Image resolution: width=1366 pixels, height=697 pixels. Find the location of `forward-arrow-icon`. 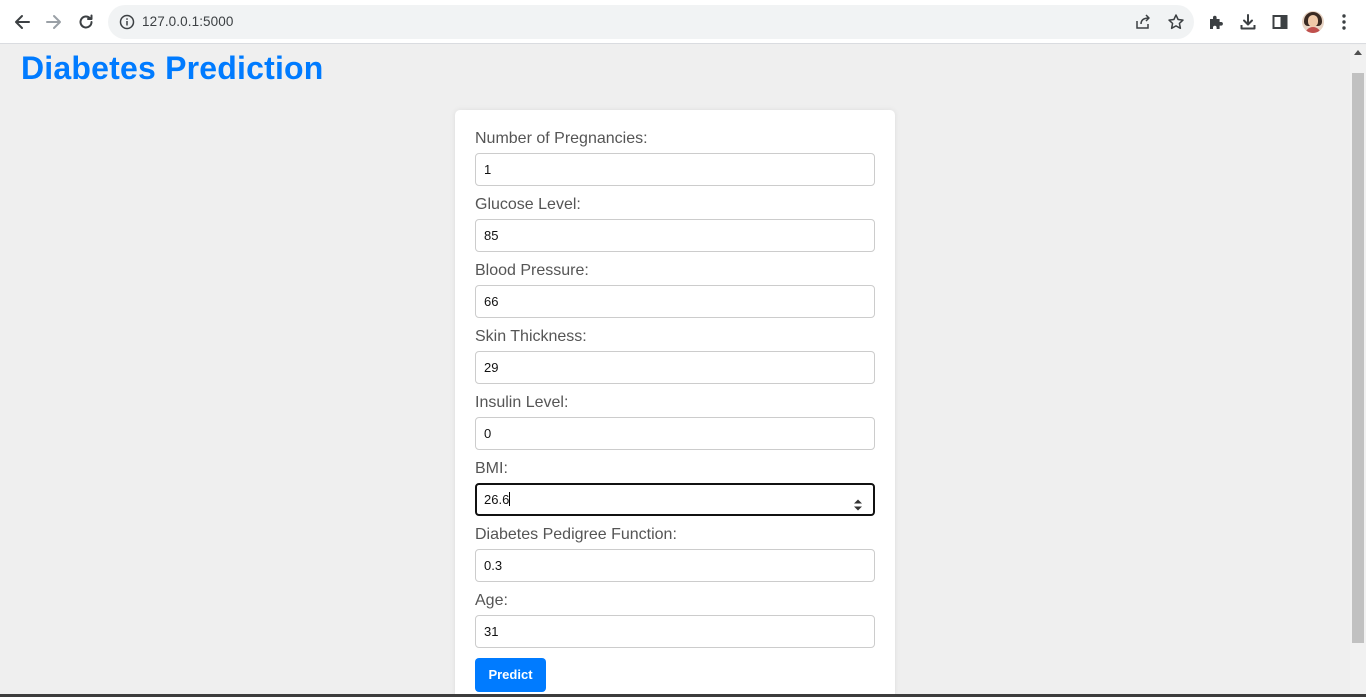

forward-arrow-icon is located at coordinates (54, 22).